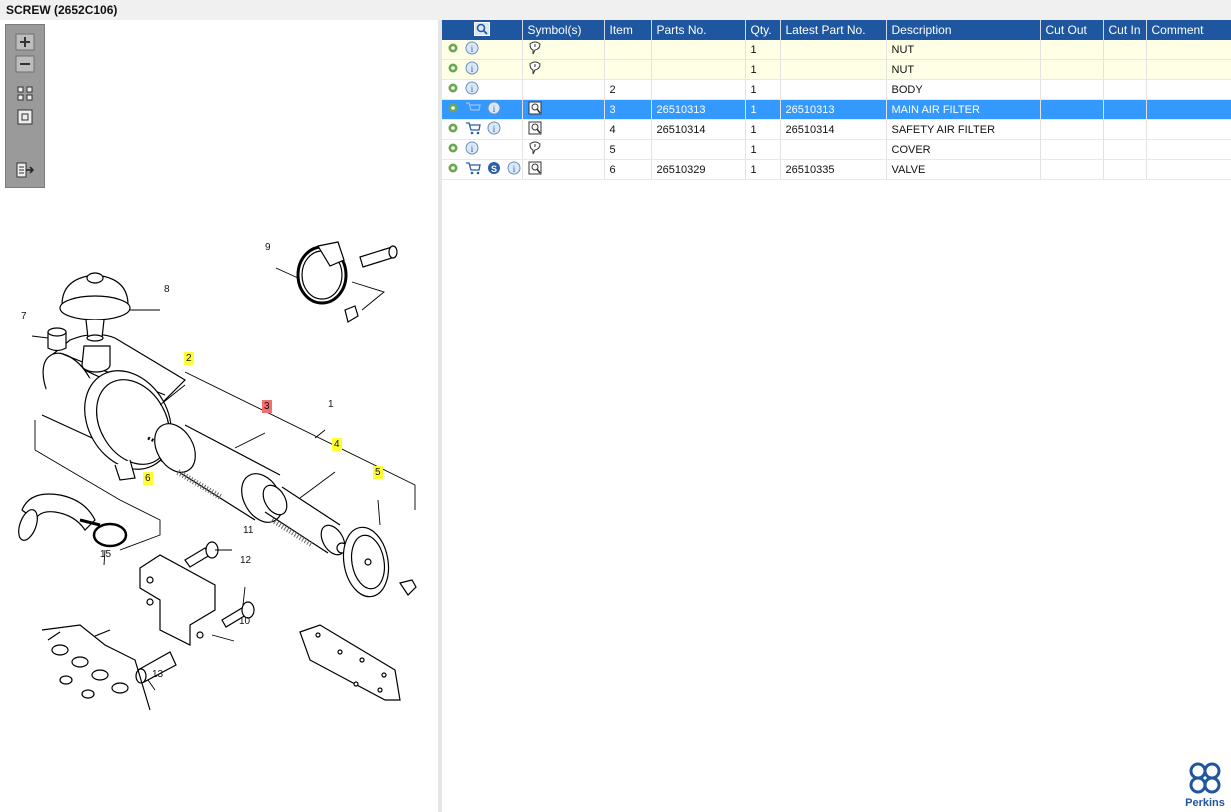 Image resolution: width=1231 pixels, height=812 pixels. Describe the element at coordinates (836, 109) in the screenshot. I see `table-row-selected: i 3 26510313 1 26510313 MAIN AIR FILTER` at that location.